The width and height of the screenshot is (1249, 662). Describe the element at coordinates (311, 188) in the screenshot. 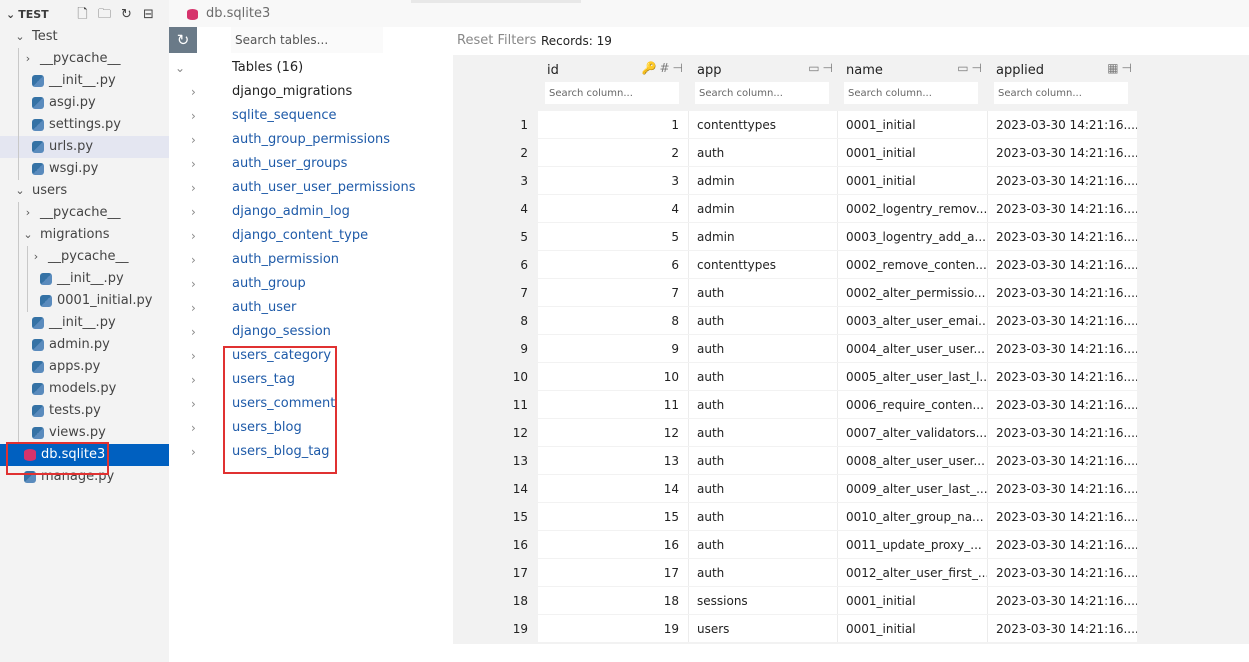

I see `table-item: › auth_user_user_permissions` at that location.